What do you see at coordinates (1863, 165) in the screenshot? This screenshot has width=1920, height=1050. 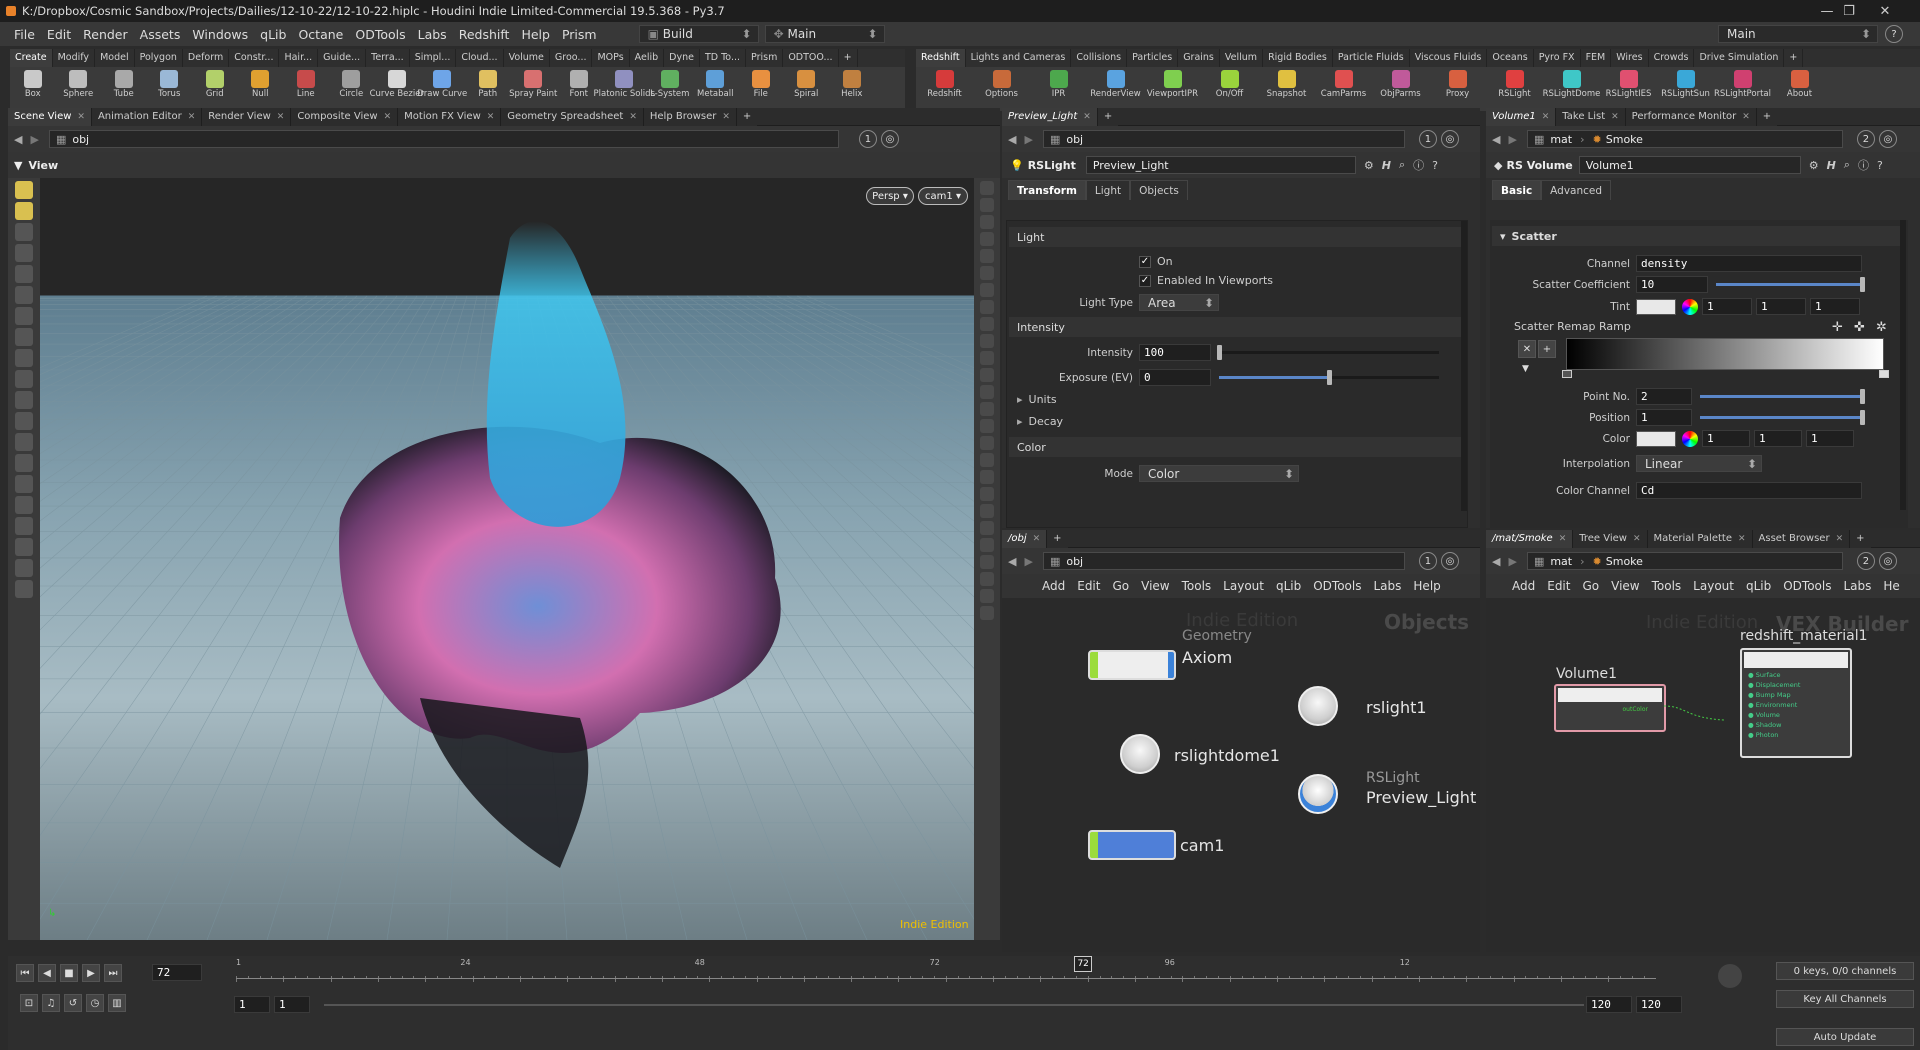 I see `info-icon: ⓘ` at bounding box center [1863, 165].